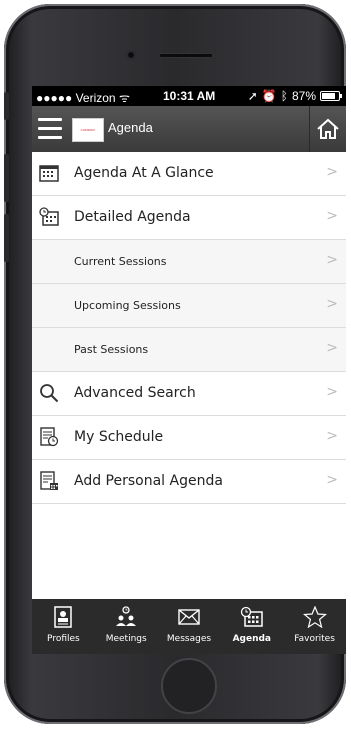 The height and width of the screenshot is (729, 351). Describe the element at coordinates (49, 216) in the screenshot. I see `calendar-clock-icon` at that location.